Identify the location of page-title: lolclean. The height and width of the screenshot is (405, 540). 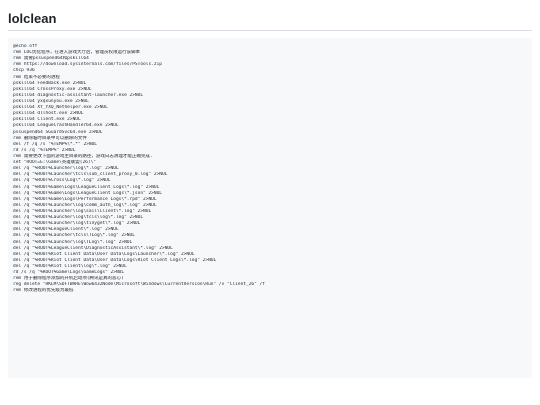
(32, 18).